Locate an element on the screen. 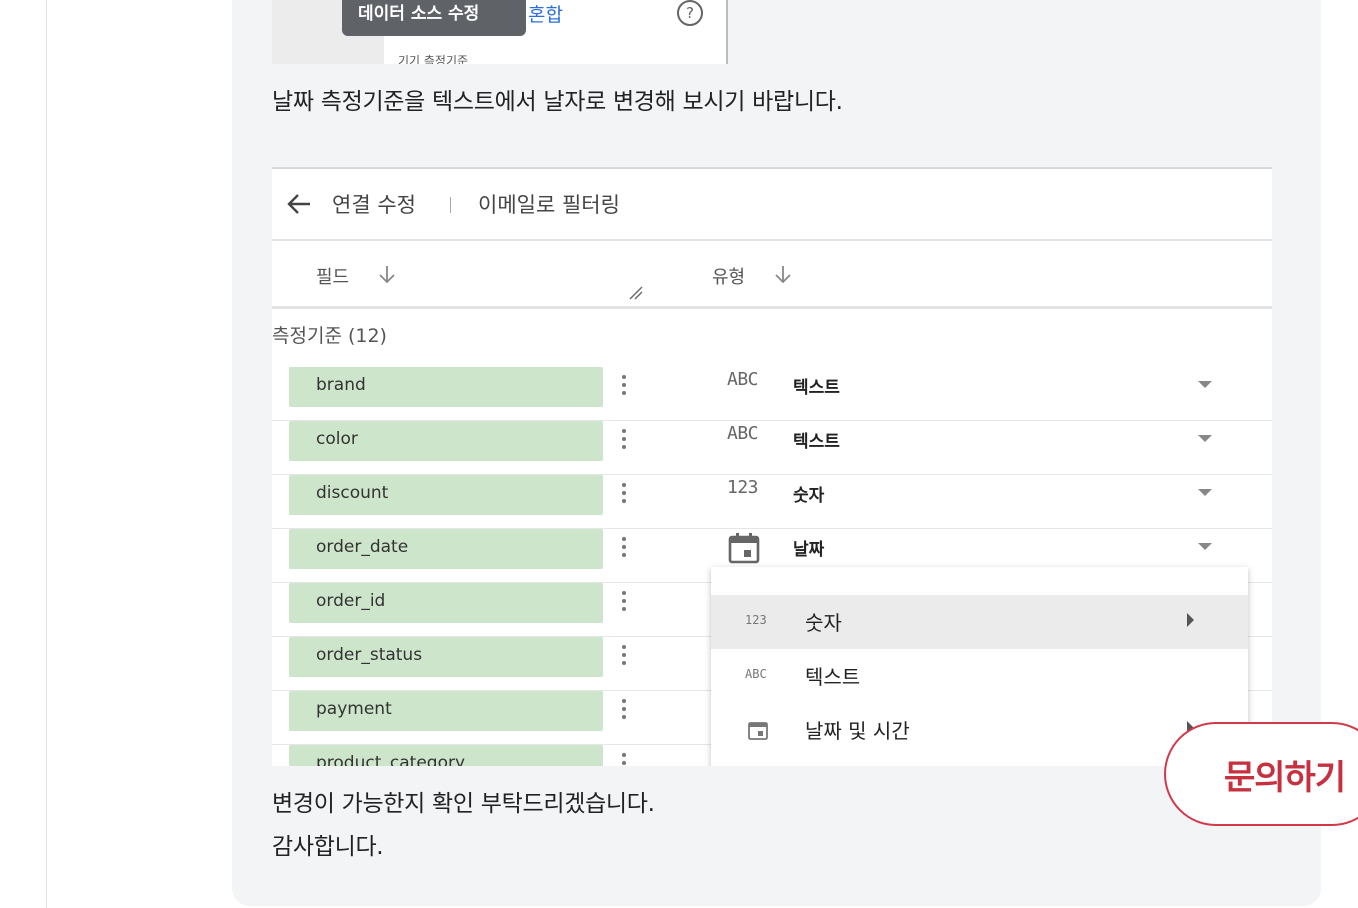 The image size is (1358, 908). type-label: 날짜 is located at coordinates (808, 547).